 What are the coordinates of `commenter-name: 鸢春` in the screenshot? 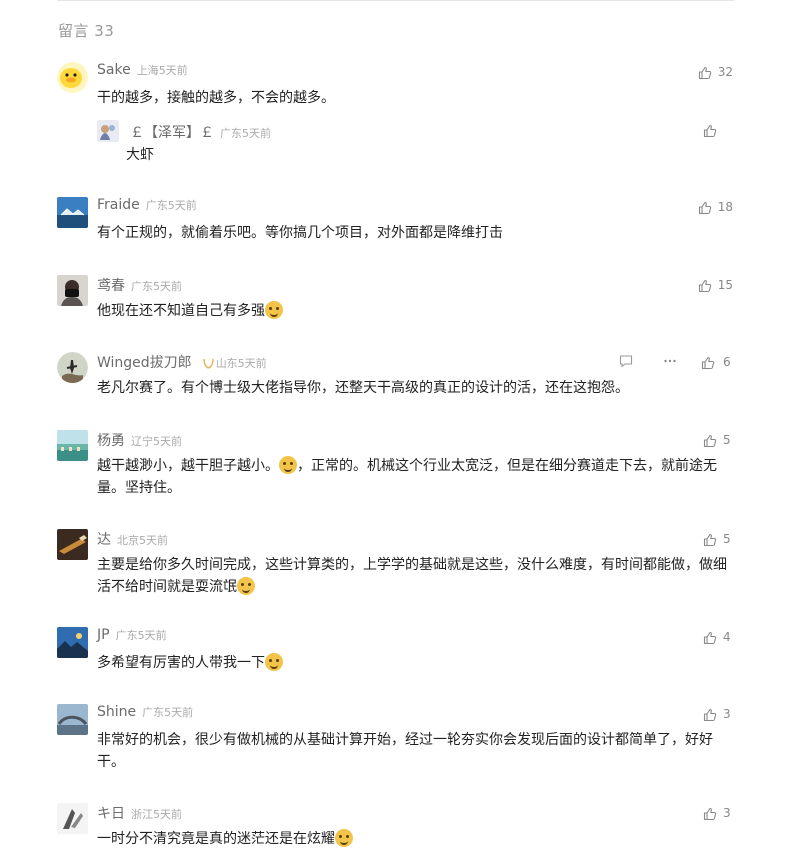 It's located at (111, 285).